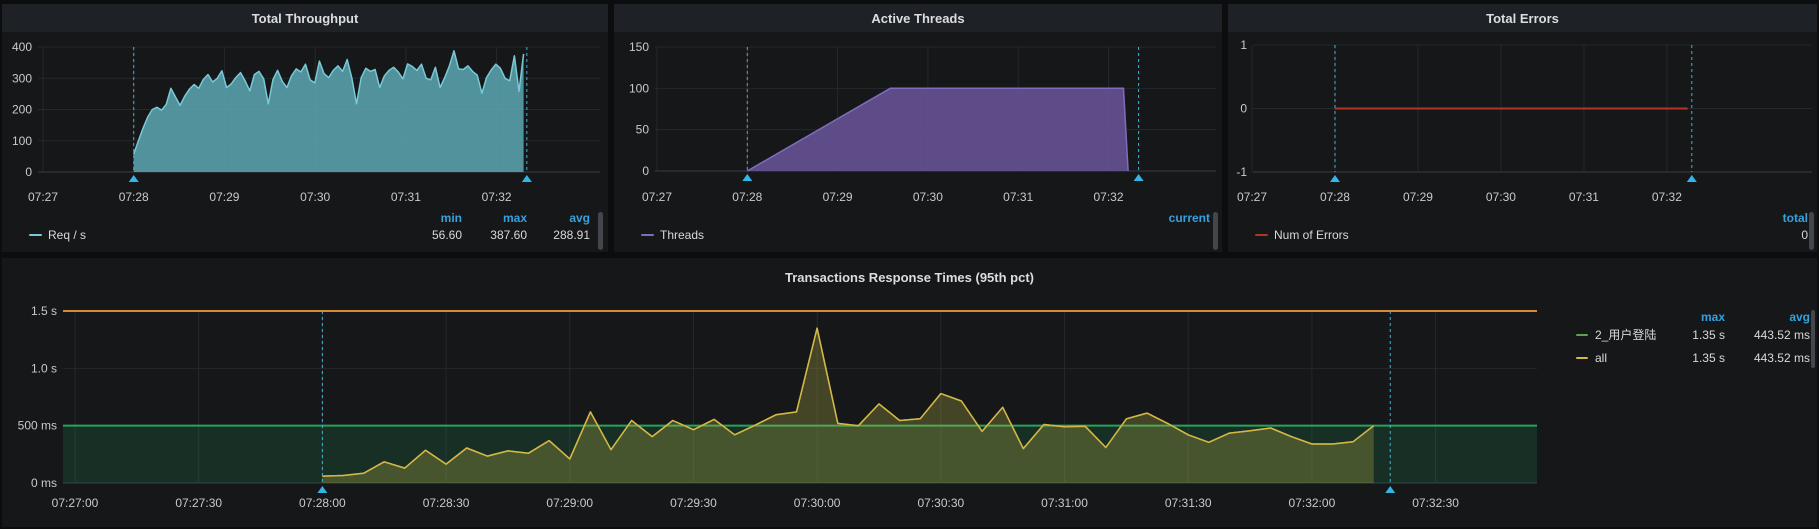 The image size is (1819, 529). Describe the element at coordinates (571, 235) in the screenshot. I see `legend-value-avg: 288.91` at that location.